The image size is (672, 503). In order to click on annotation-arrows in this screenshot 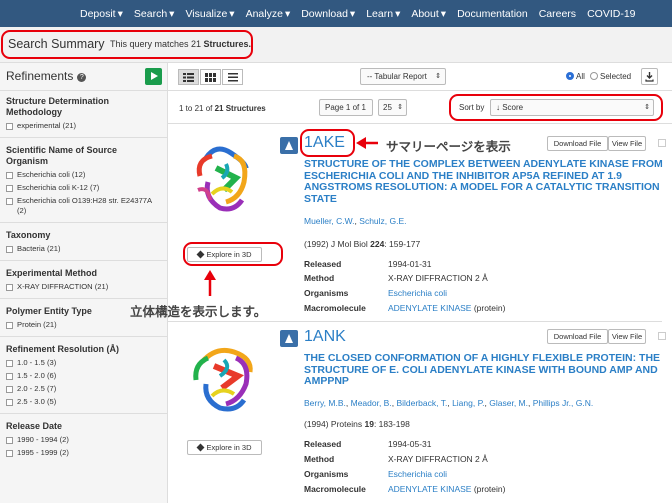, I will do `click(291, 216)`.